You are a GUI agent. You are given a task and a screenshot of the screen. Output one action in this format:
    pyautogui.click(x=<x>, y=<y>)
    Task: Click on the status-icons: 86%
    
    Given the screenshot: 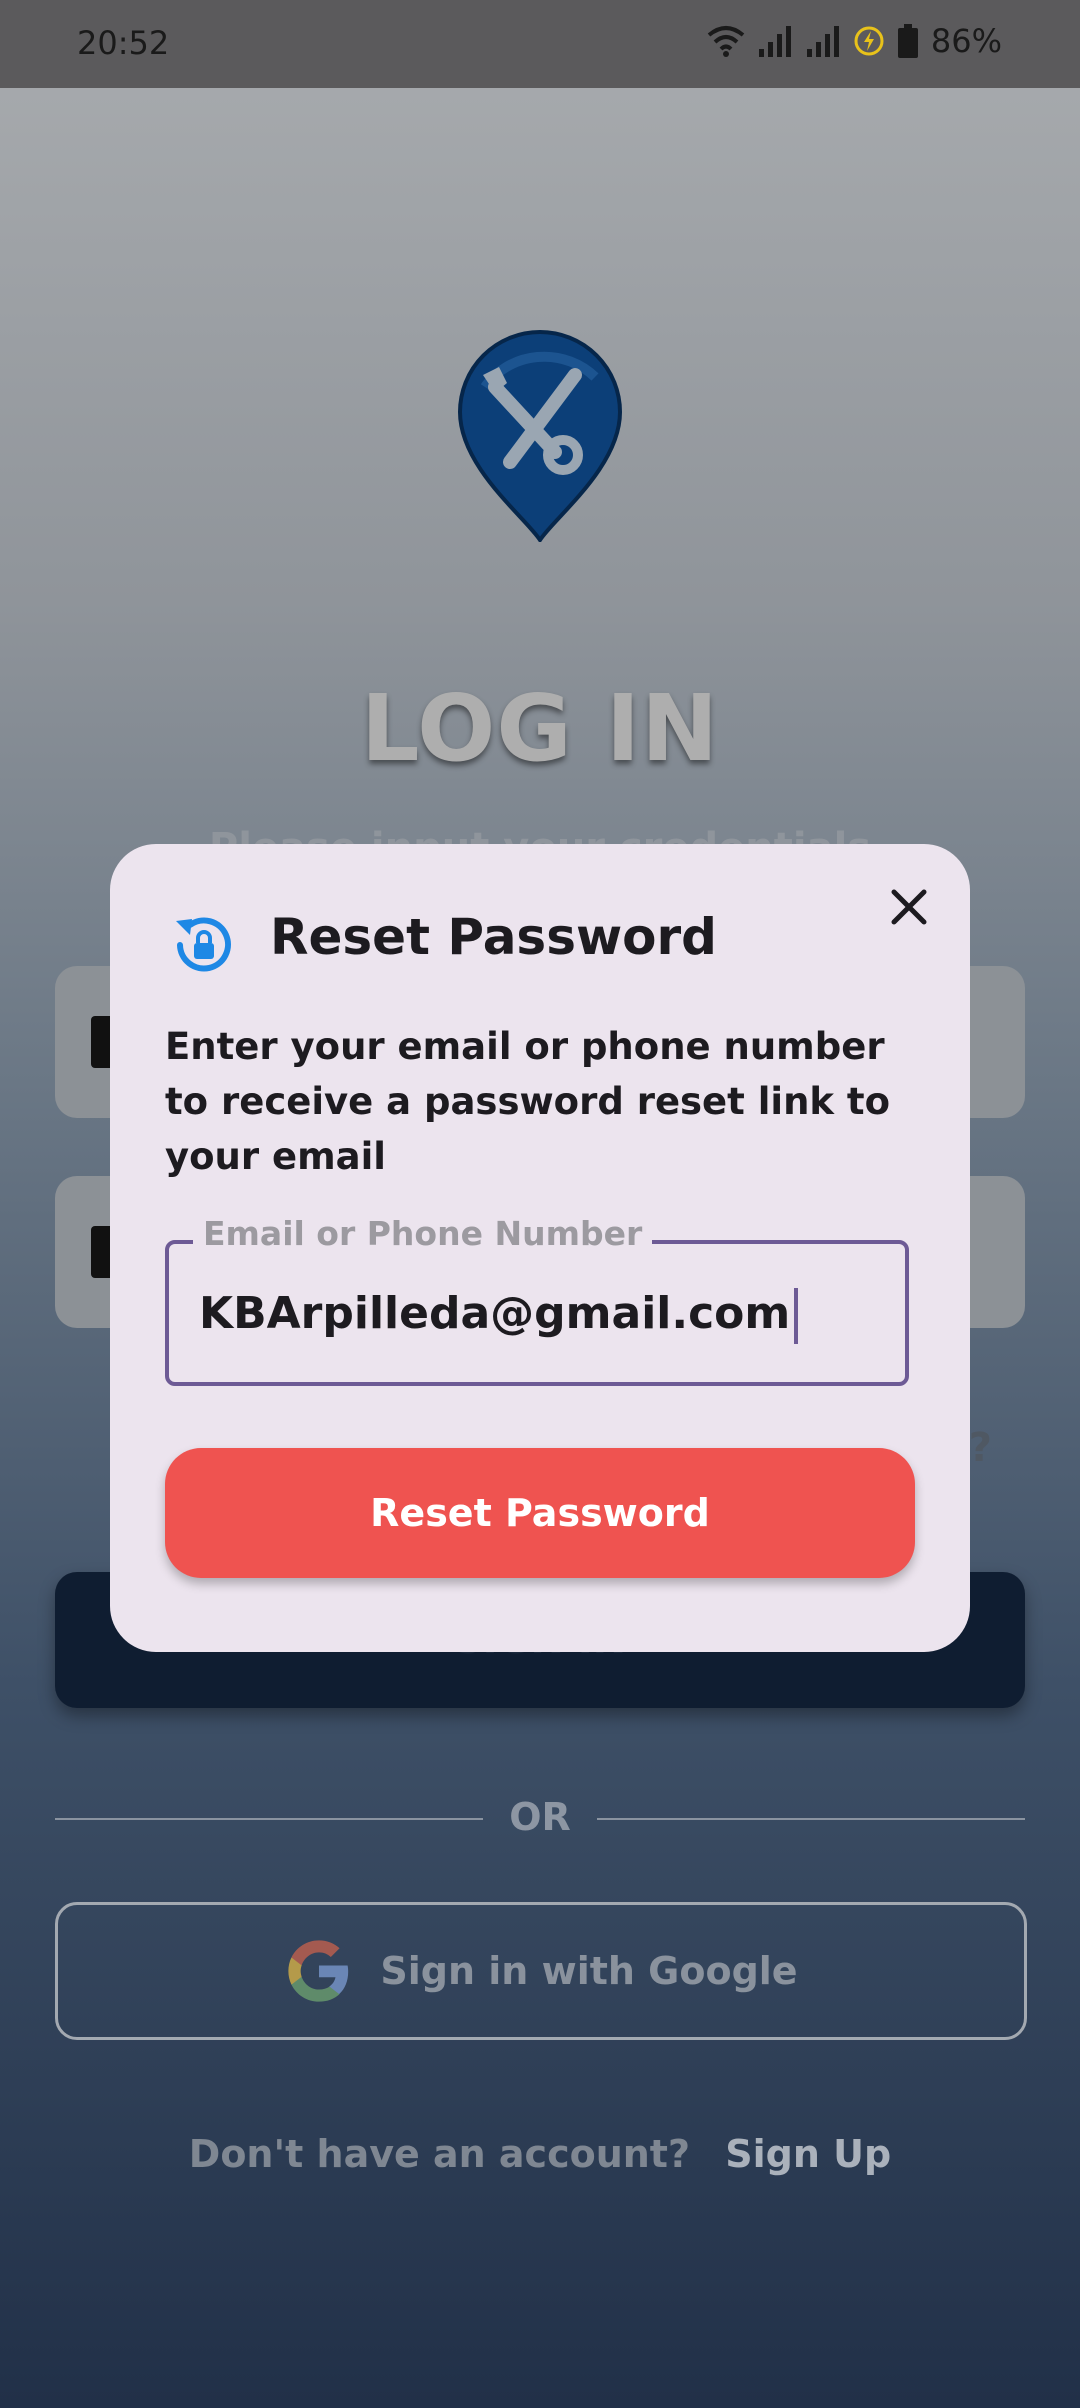 What is the action you would take?
    pyautogui.click(x=854, y=41)
    